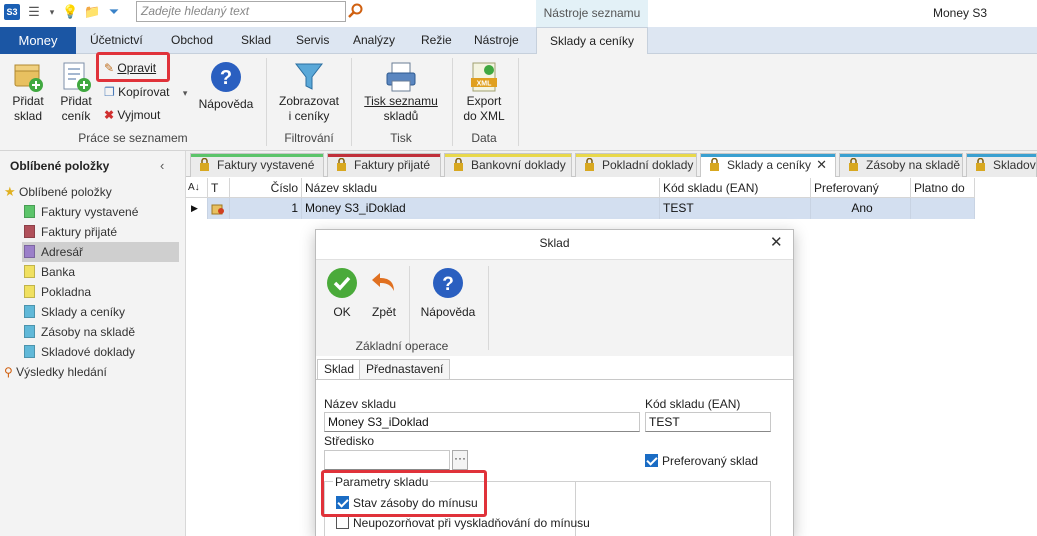 The height and width of the screenshot is (536, 1037). Describe the element at coordinates (339, 369) in the screenshot. I see `tab-sklad-dialog: Sklad` at that location.